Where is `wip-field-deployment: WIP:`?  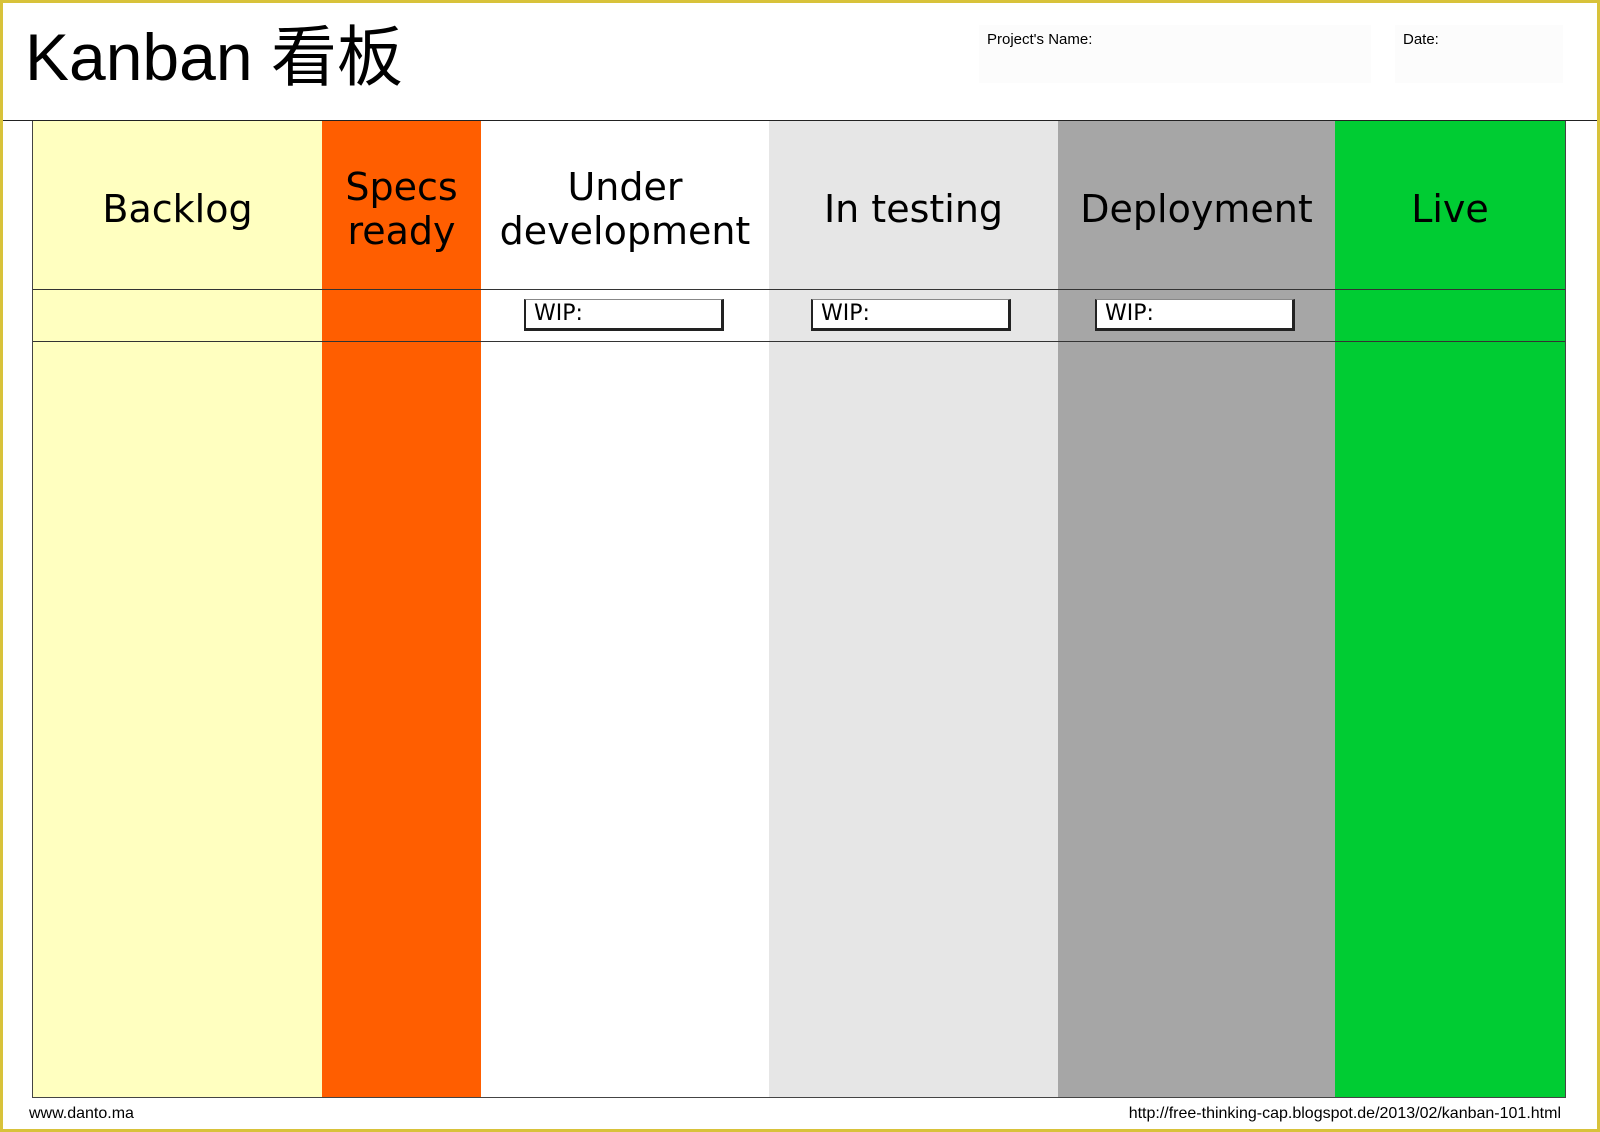 wip-field-deployment: WIP: is located at coordinates (1195, 315).